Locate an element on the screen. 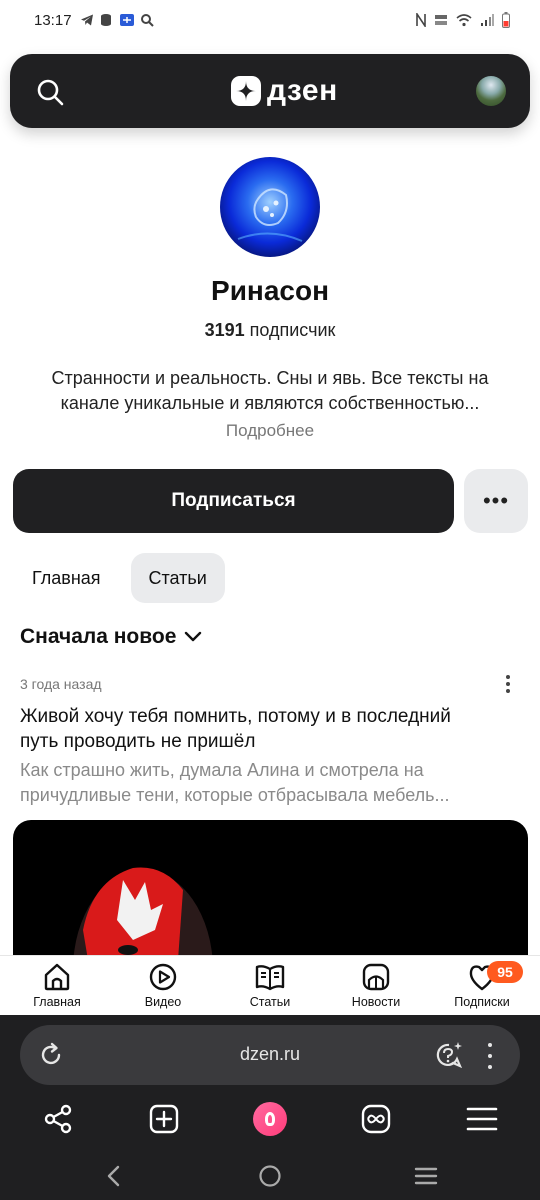  volte-icon is located at coordinates (441, 20).